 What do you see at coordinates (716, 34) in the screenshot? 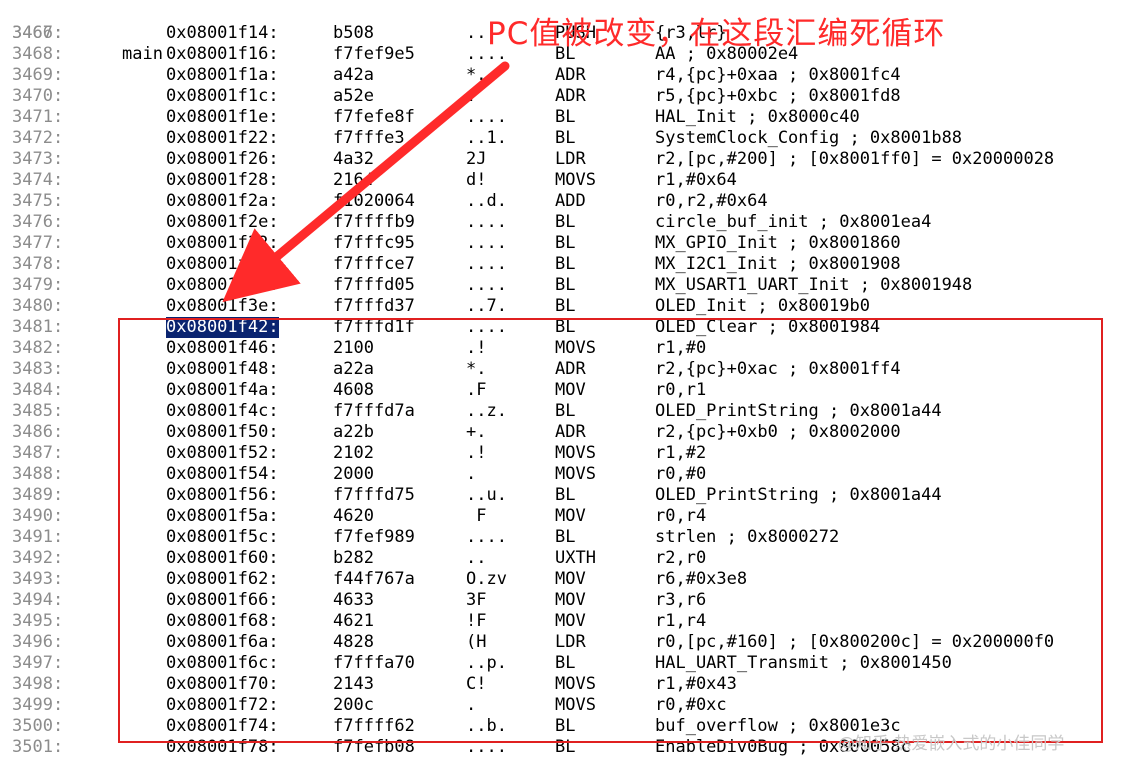
I see `annotation-text: PC值被改变，在这段汇编死循环` at bounding box center [716, 34].